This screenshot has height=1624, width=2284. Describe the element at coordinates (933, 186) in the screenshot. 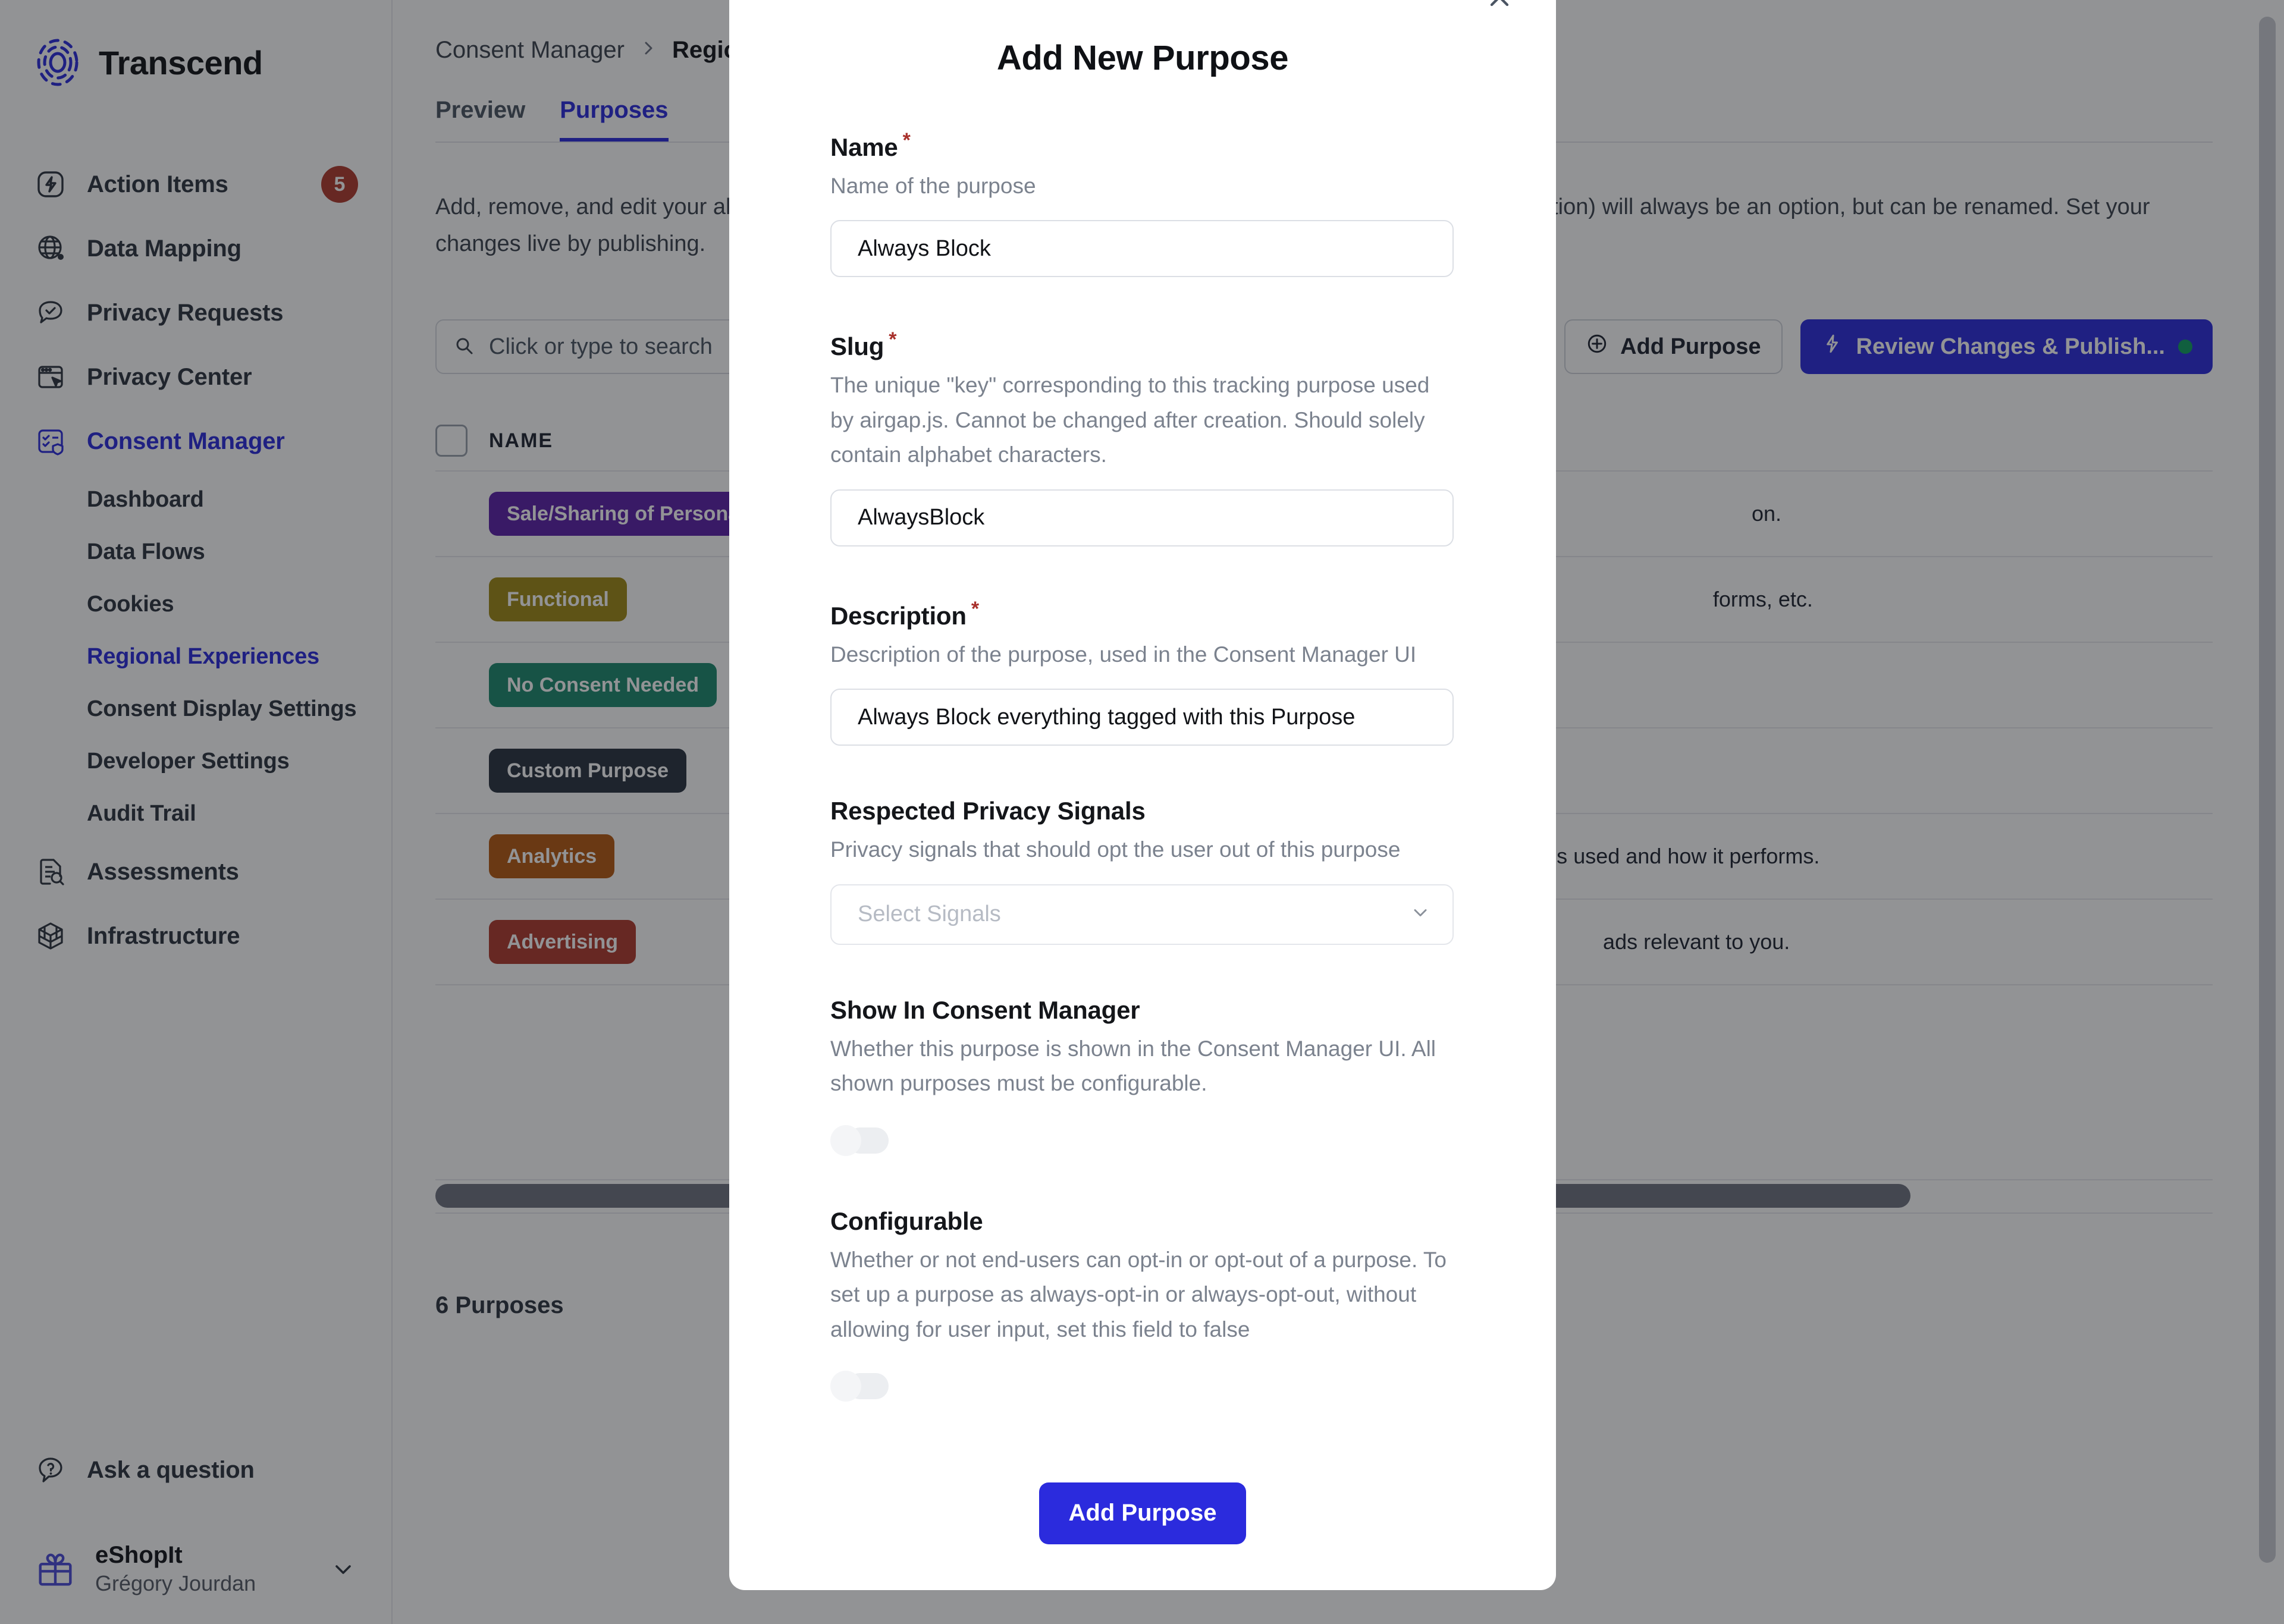

I see `field-help: Name of the purpose` at that location.